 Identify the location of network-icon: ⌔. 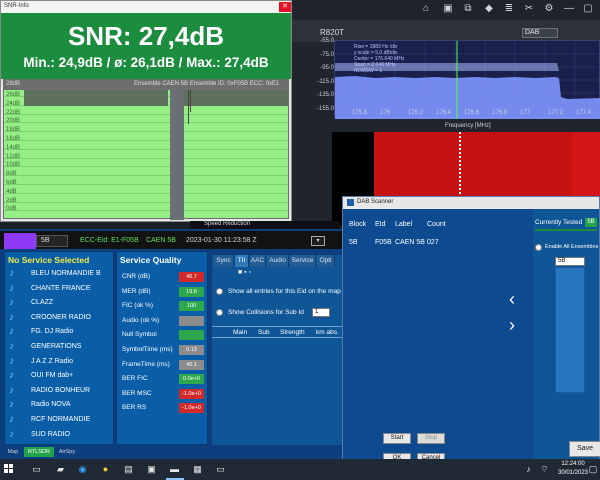
(544, 469).